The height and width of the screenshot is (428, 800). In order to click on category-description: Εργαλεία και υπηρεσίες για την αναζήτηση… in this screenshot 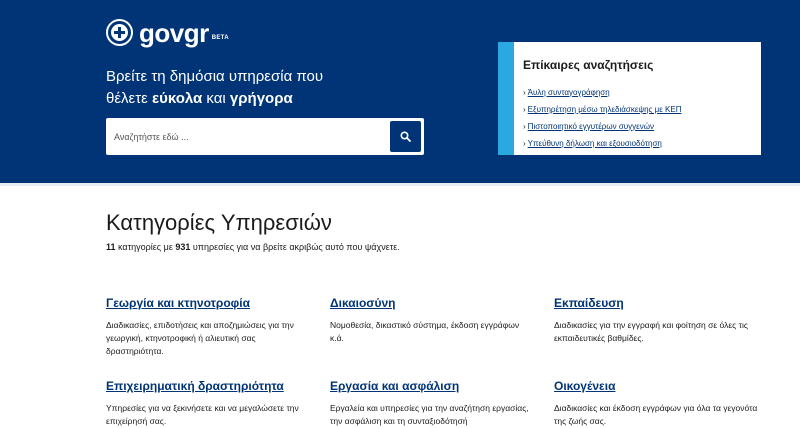, I will do `click(429, 414)`.